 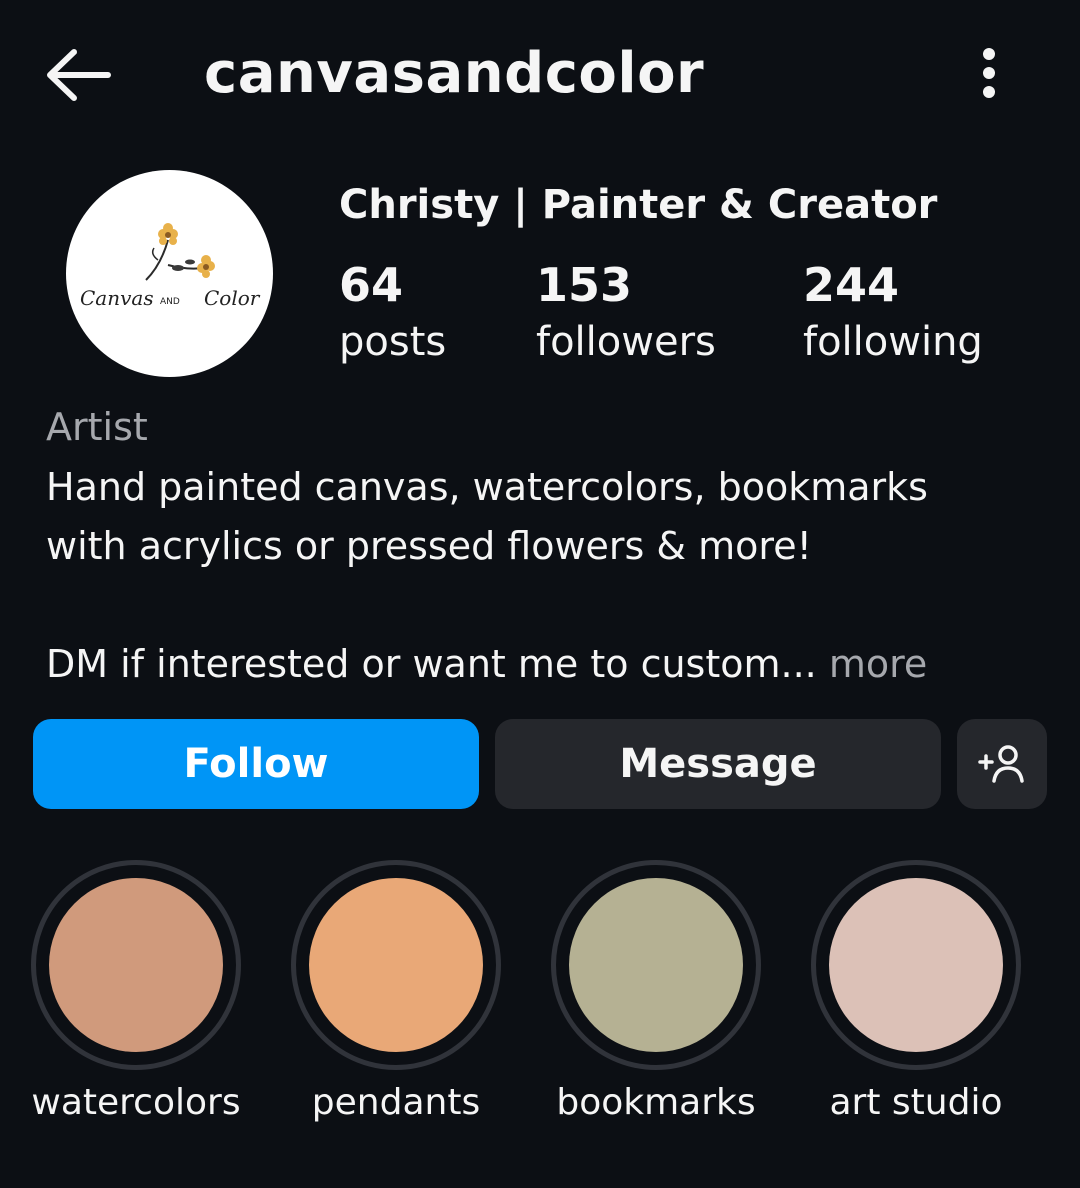 What do you see at coordinates (626, 342) in the screenshot?
I see `followers-label: followers` at bounding box center [626, 342].